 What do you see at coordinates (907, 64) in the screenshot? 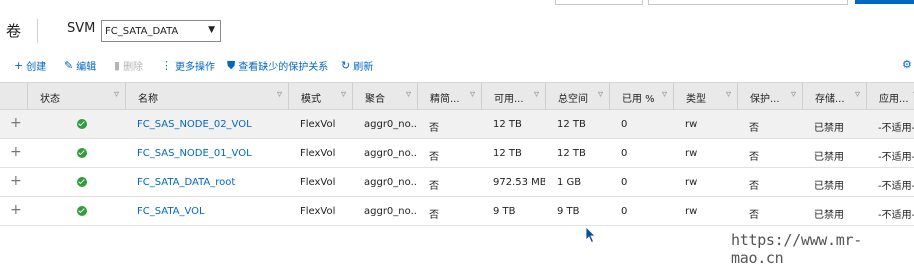
I see `gear-icon: ⚙` at bounding box center [907, 64].